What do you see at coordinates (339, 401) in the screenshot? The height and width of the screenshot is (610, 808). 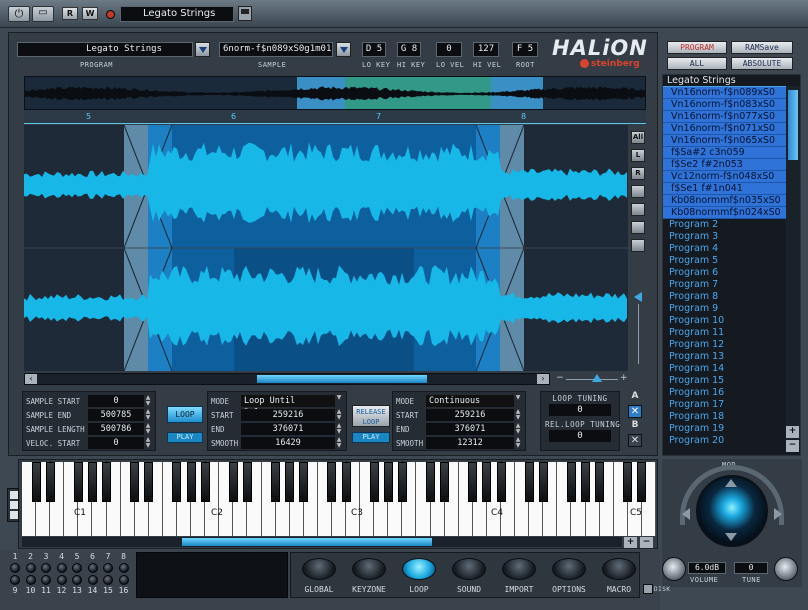 I see `loop-mode-arrow-icon: ▼` at bounding box center [339, 401].